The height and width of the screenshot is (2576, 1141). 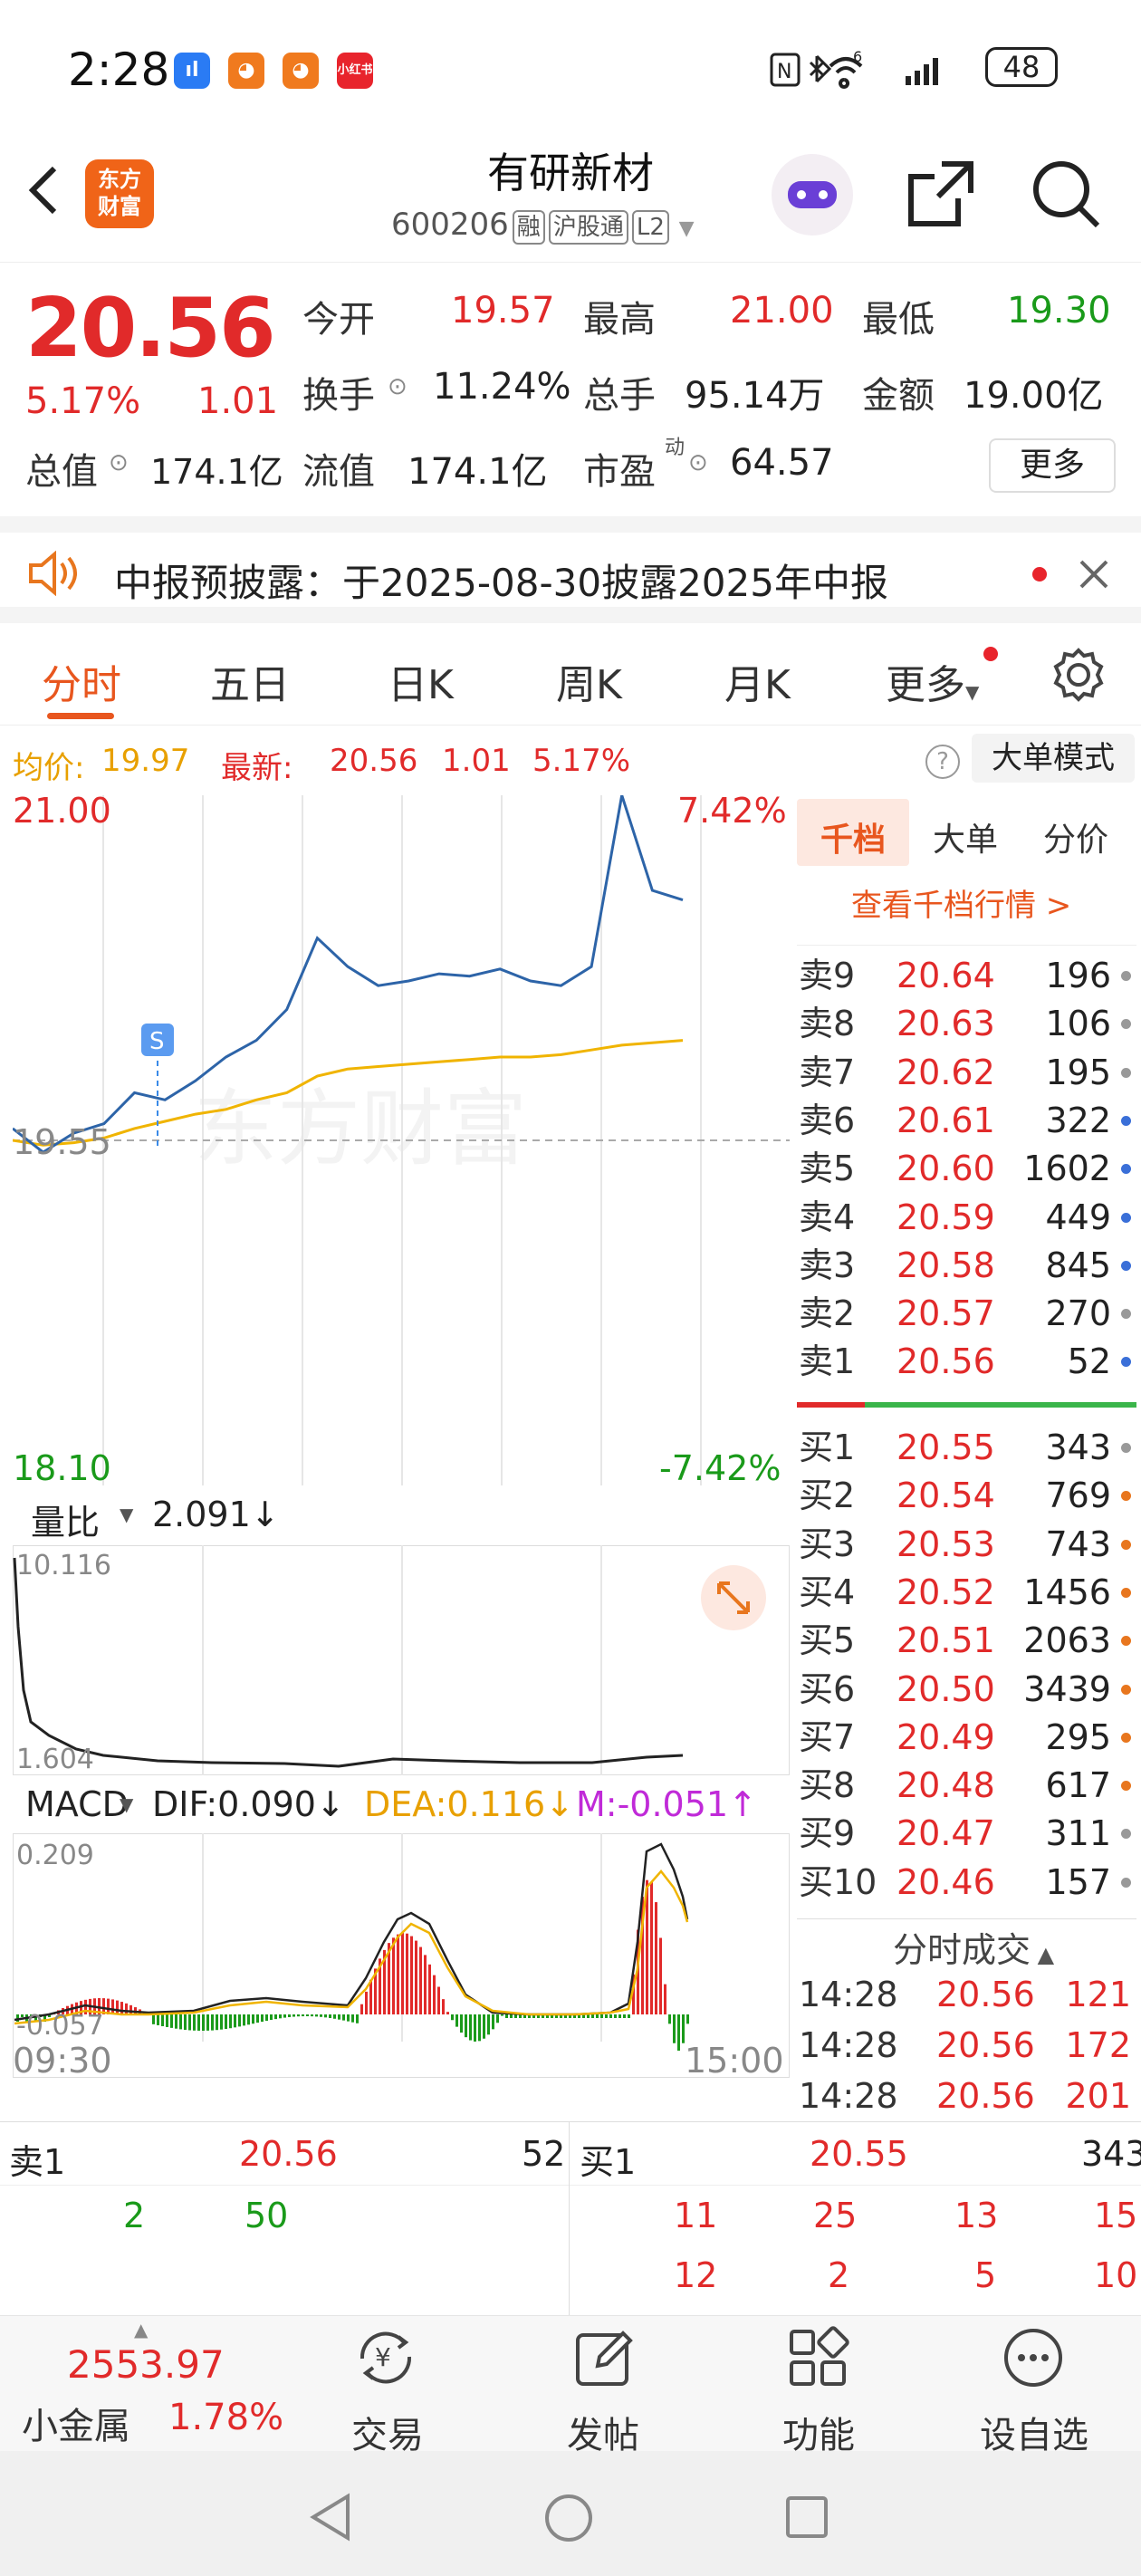 I want to click on settings-gear-icon, so click(x=1079, y=675).